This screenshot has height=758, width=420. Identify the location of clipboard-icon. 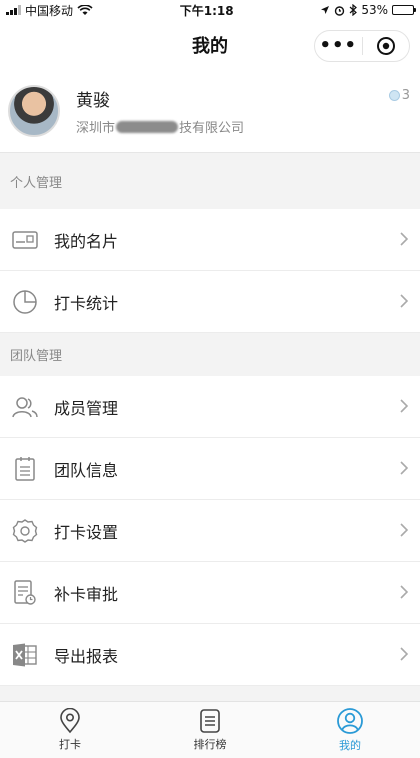
(25, 469).